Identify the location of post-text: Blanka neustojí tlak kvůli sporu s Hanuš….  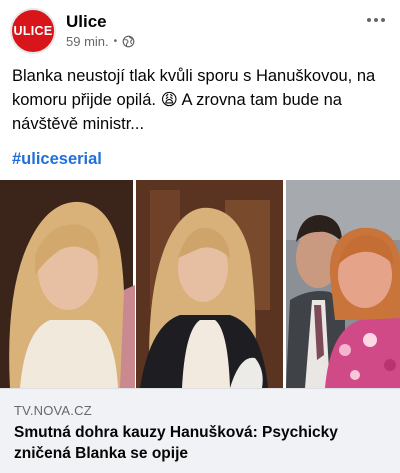
(194, 100).